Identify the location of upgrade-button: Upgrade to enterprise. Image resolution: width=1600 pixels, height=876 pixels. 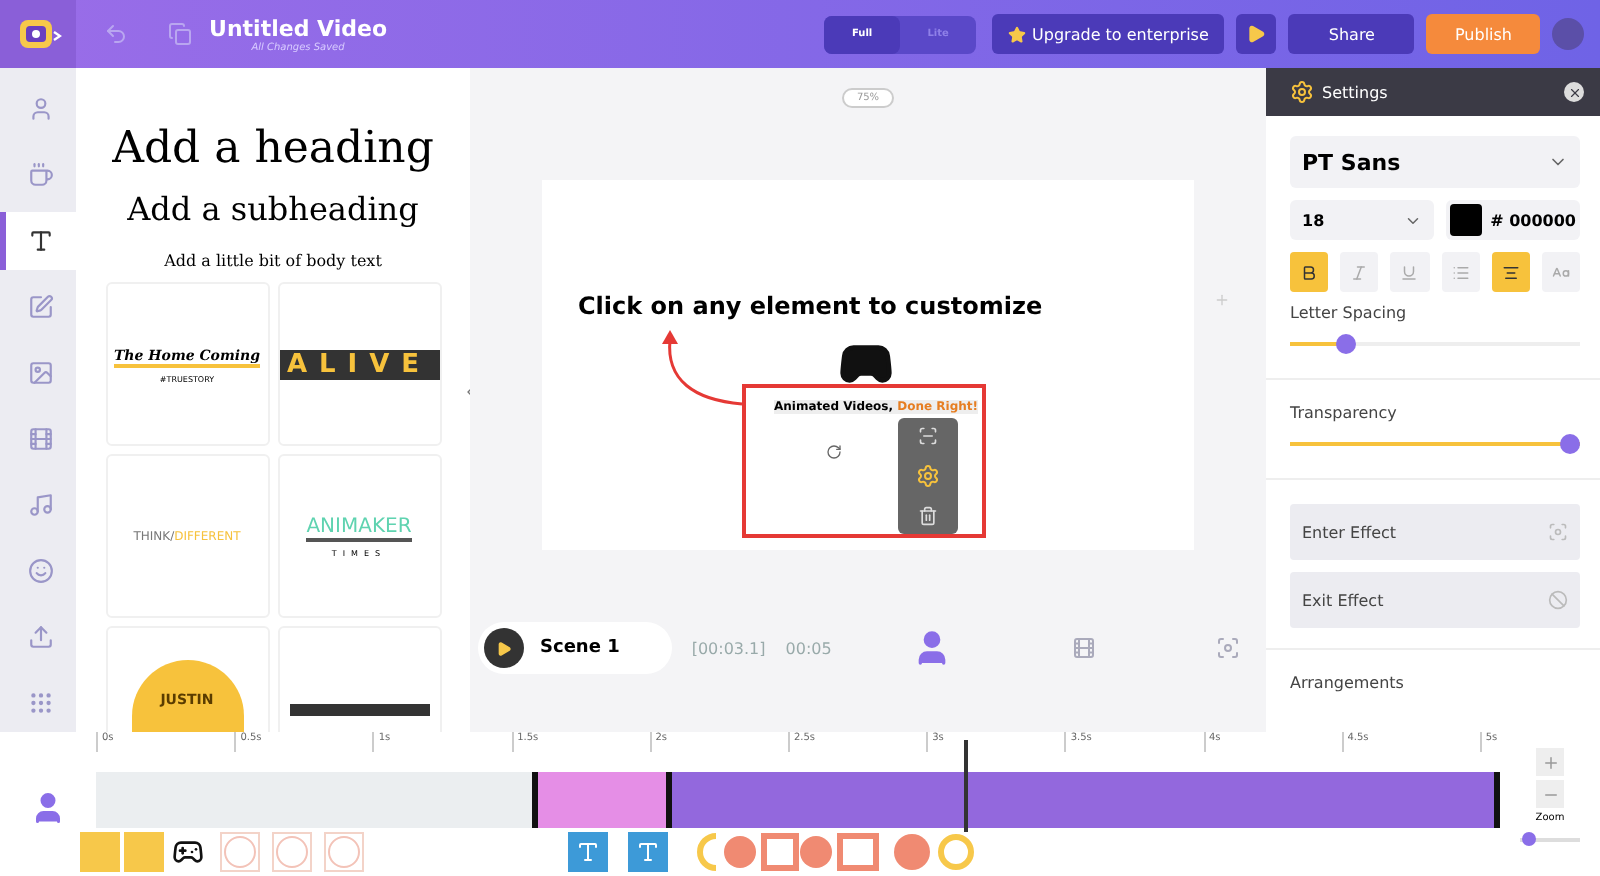
(1108, 34).